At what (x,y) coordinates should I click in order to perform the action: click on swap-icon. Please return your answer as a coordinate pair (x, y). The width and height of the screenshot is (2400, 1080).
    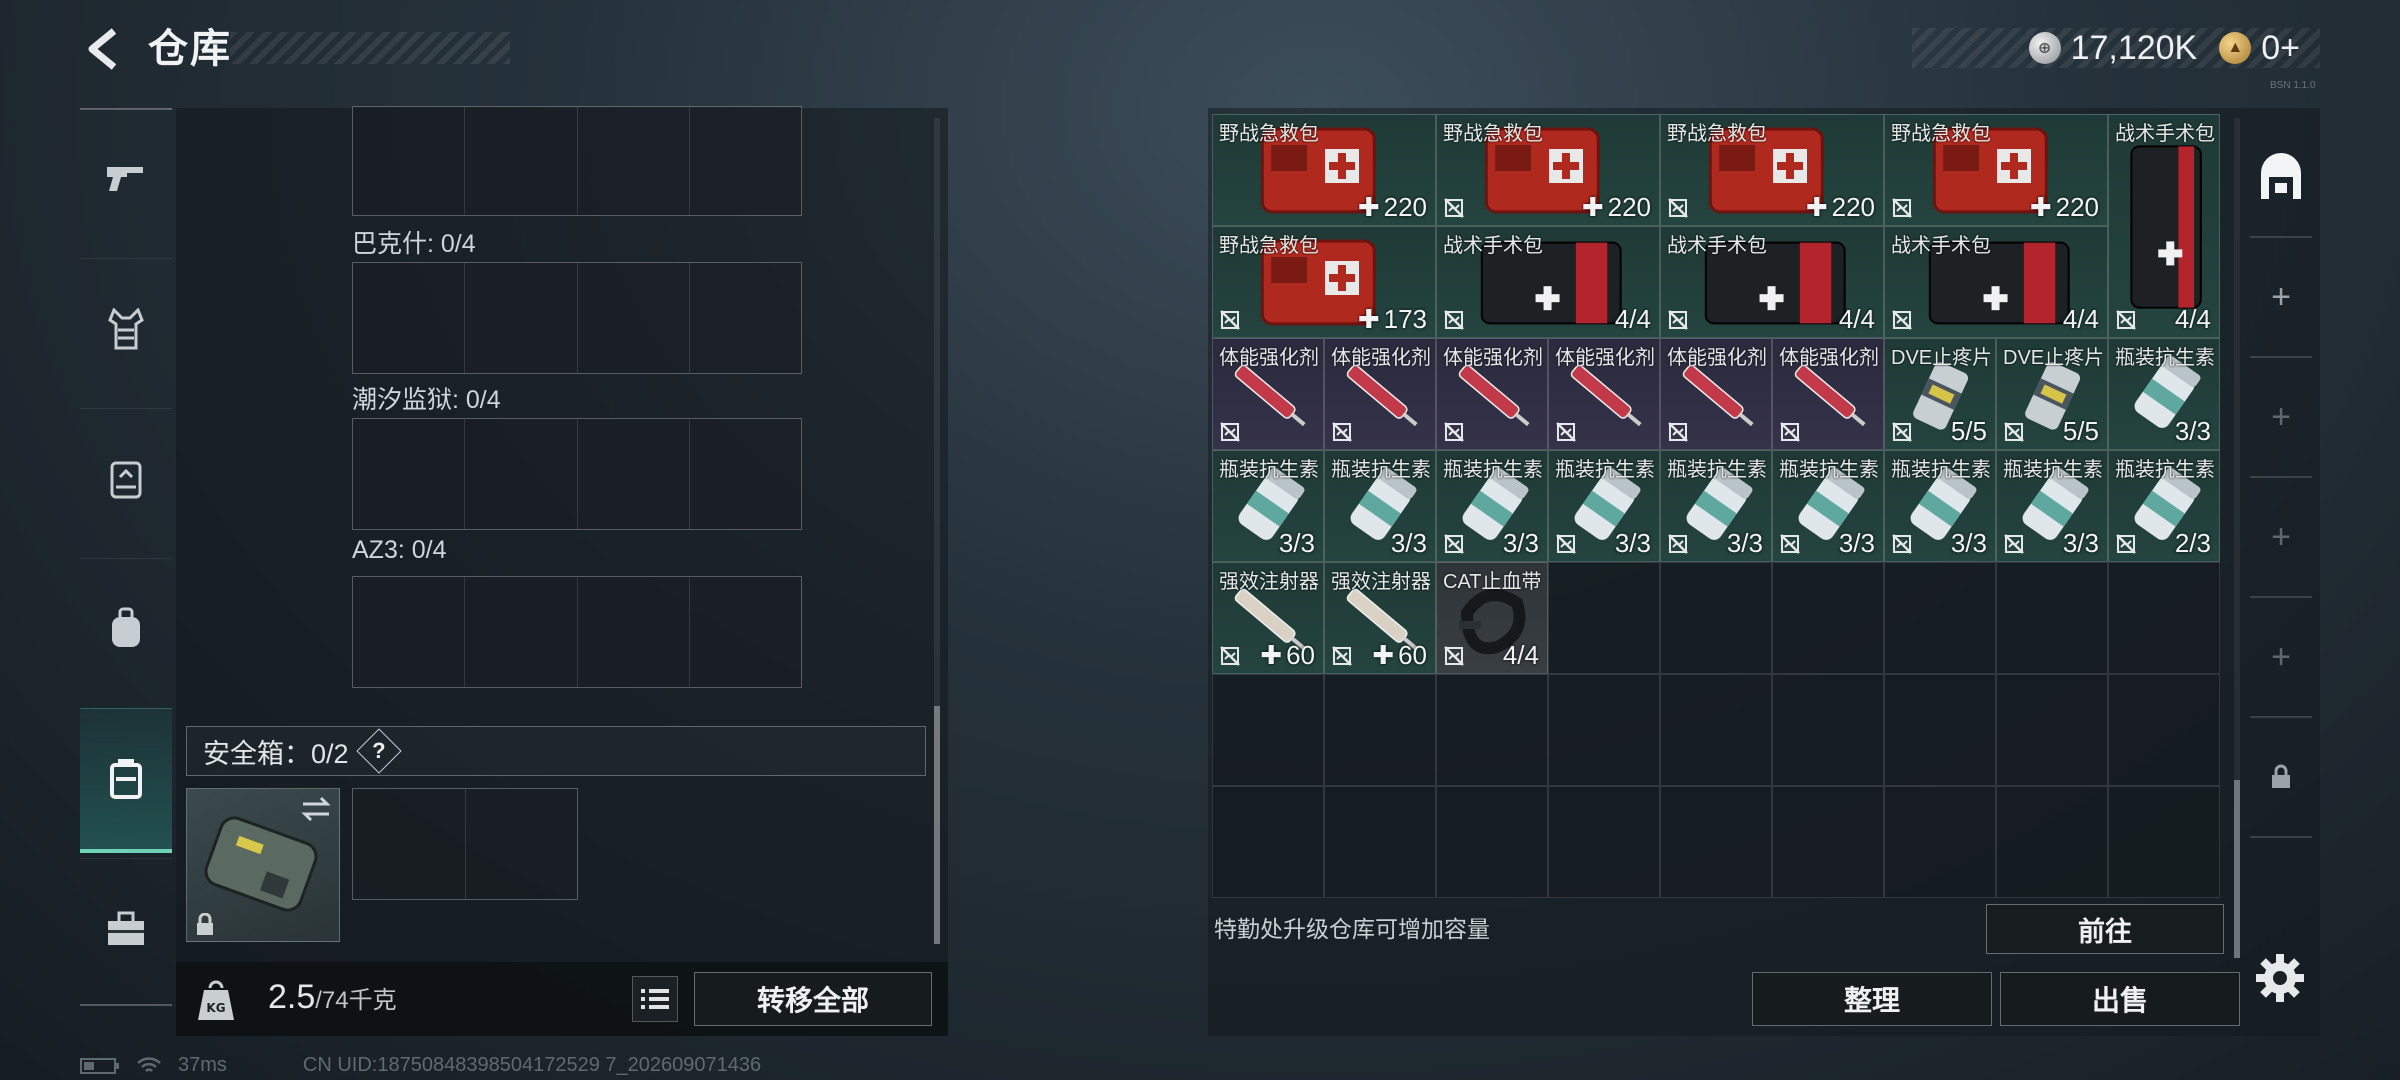
    Looking at the image, I should click on (316, 809).